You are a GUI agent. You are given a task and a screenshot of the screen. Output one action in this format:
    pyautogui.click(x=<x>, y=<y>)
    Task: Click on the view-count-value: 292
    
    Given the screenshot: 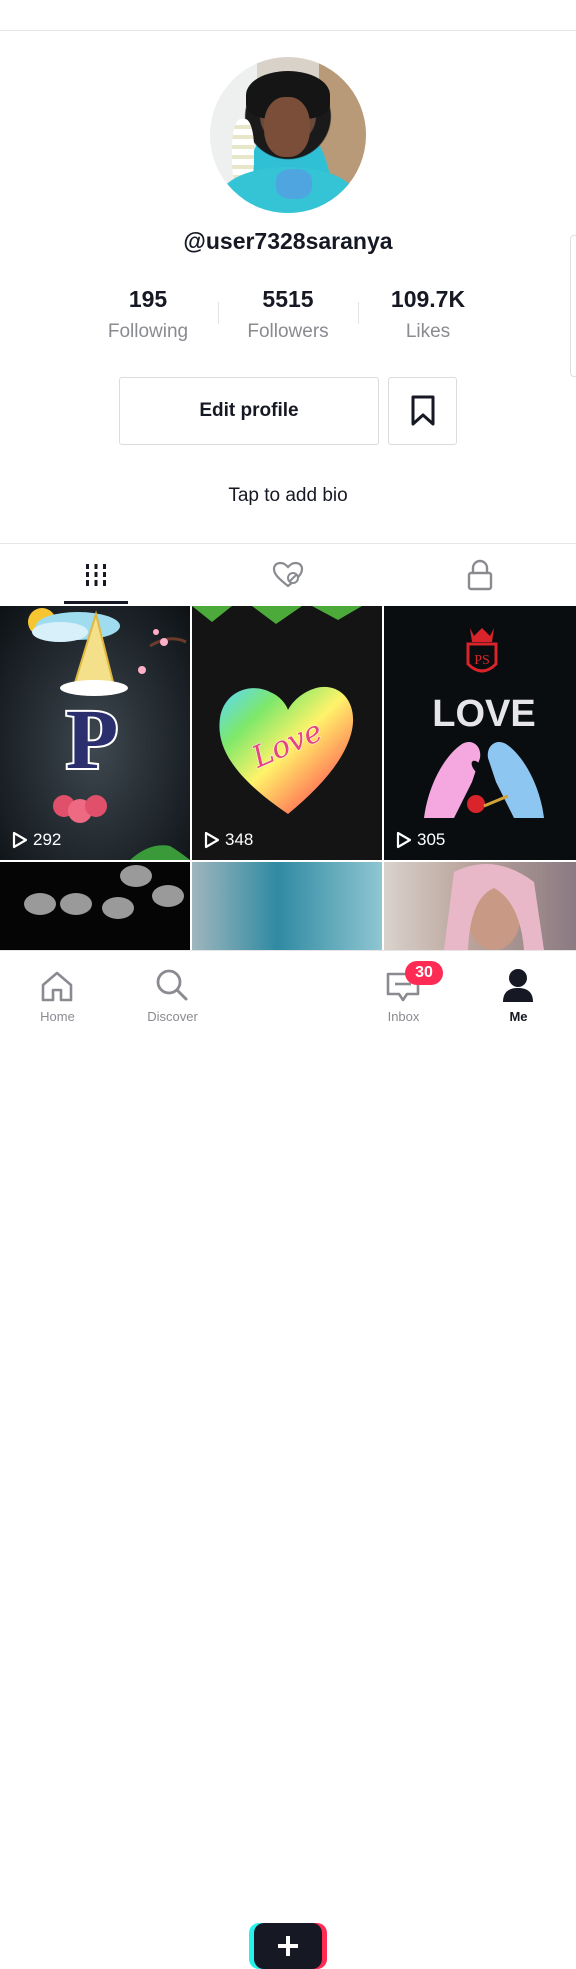 What is the action you would take?
    pyautogui.click(x=47, y=839)
    